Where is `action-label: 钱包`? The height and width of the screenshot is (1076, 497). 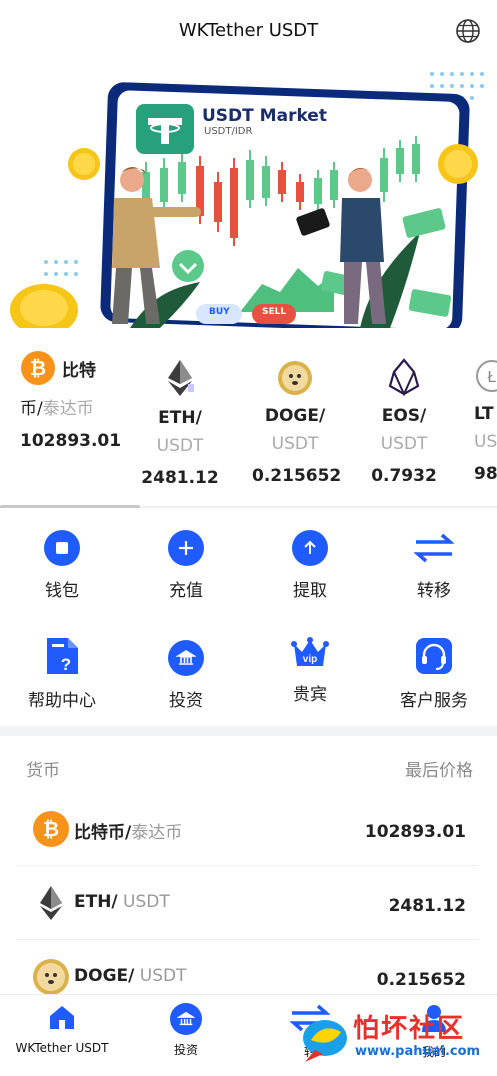
action-label: 钱包 is located at coordinates (62, 591).